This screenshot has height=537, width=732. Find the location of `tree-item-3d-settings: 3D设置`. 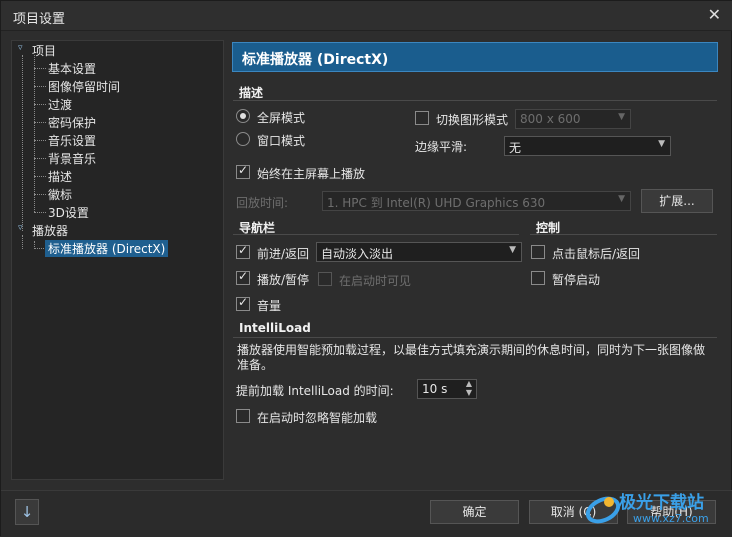

tree-item-3d-settings: 3D设置 is located at coordinates (68, 212).